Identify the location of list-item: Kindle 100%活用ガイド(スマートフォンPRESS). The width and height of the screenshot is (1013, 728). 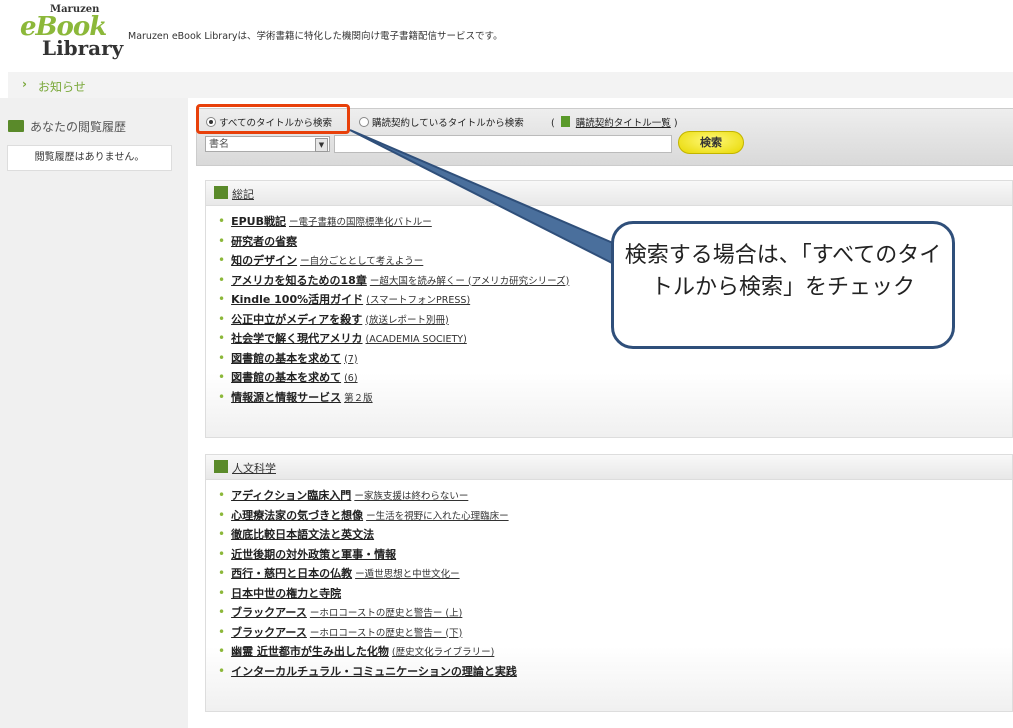
(393, 301).